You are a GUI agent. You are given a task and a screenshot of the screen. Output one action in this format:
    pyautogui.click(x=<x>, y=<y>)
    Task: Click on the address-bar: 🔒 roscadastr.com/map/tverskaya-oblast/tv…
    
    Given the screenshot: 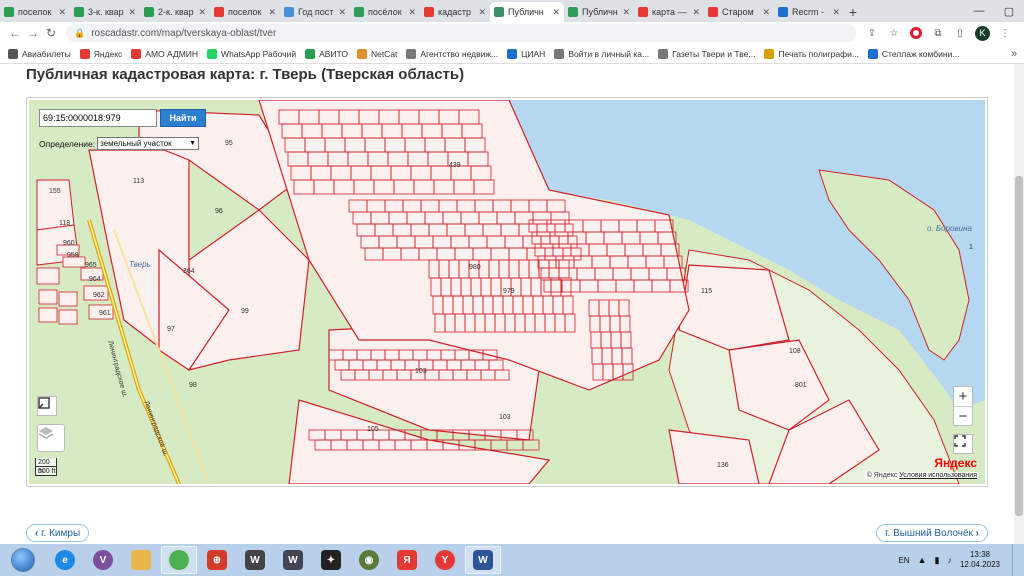 What is the action you would take?
    pyautogui.click(x=461, y=33)
    